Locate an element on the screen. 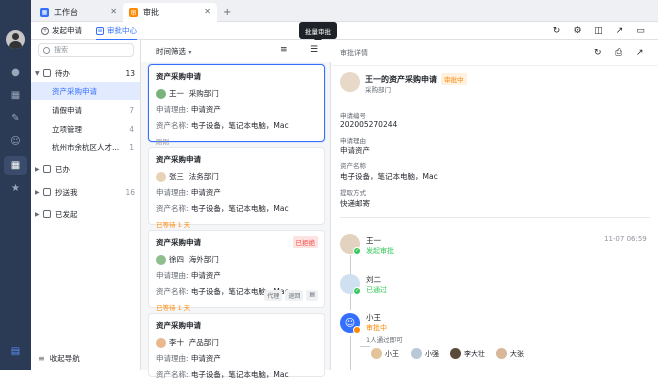 This screenshot has width=658, height=380. approver-chip: 大张 is located at coordinates (510, 353).